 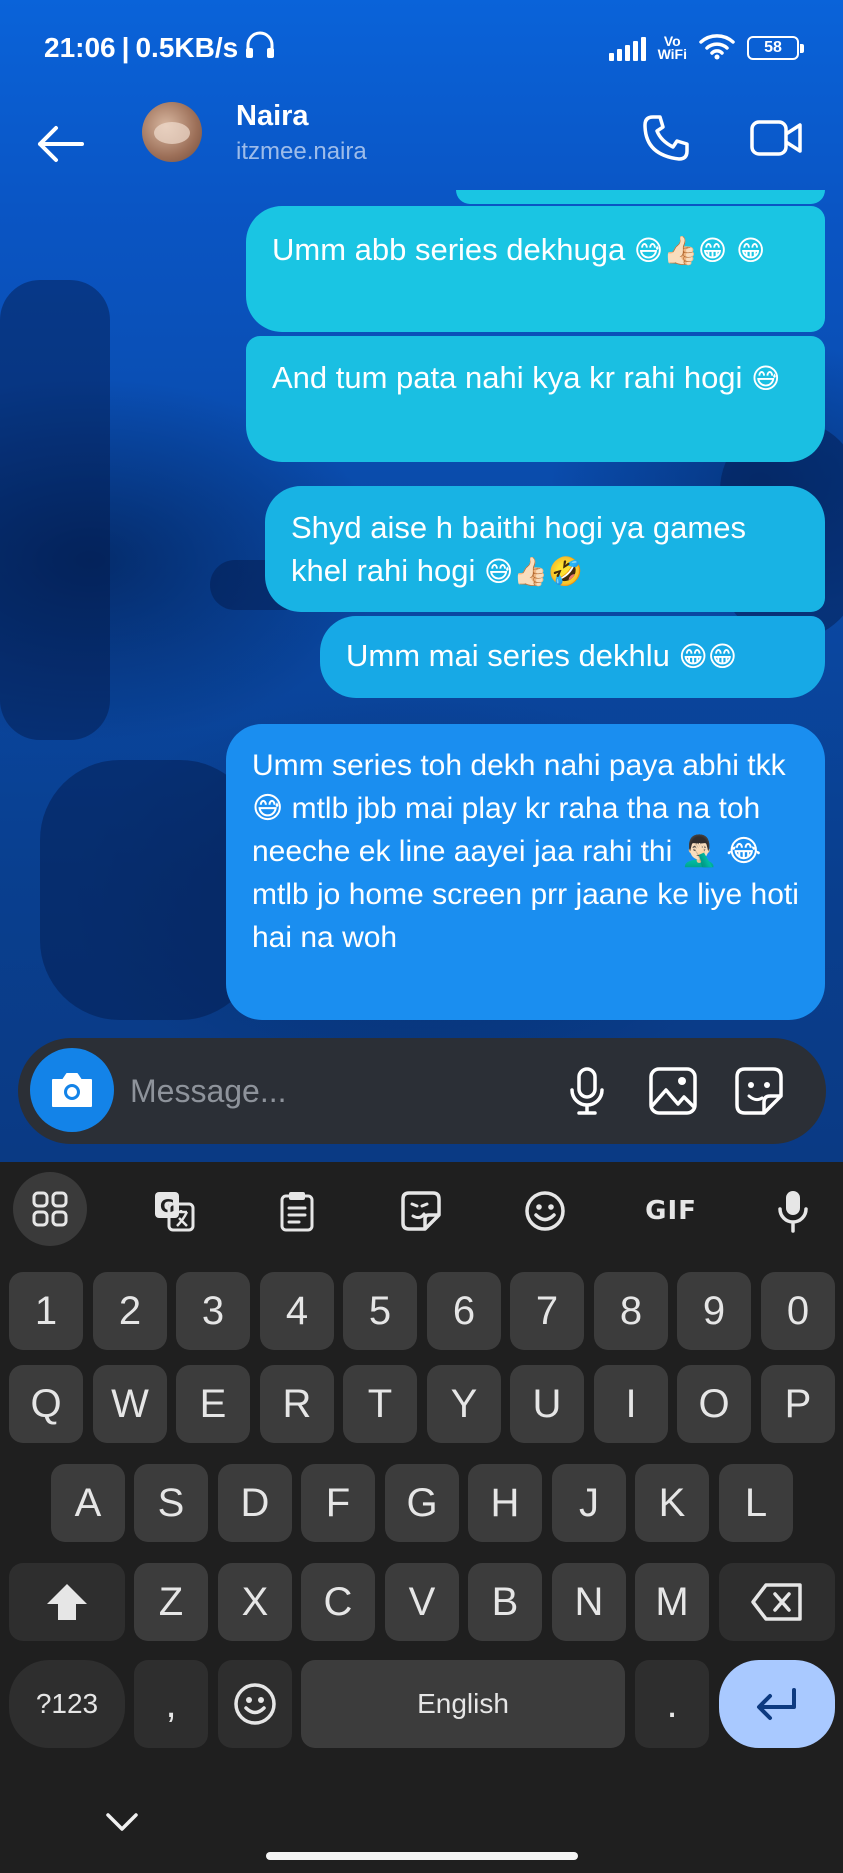 I want to click on backspace-key, so click(x=777, y=1602).